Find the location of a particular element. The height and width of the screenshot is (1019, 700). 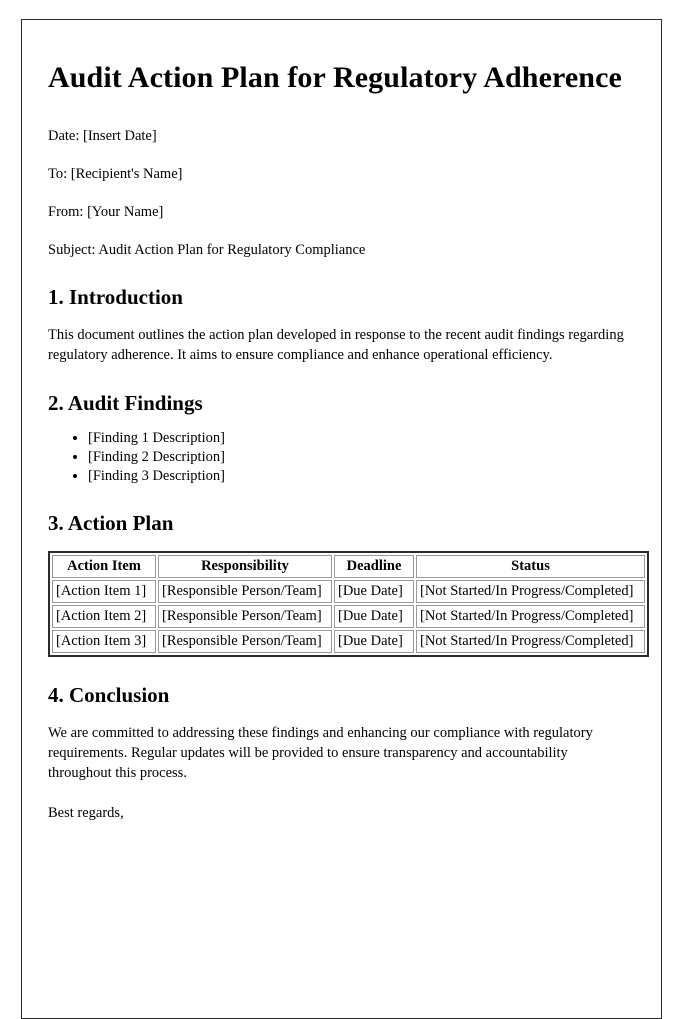

column-header-responsibility: Responsibility is located at coordinates (245, 567).